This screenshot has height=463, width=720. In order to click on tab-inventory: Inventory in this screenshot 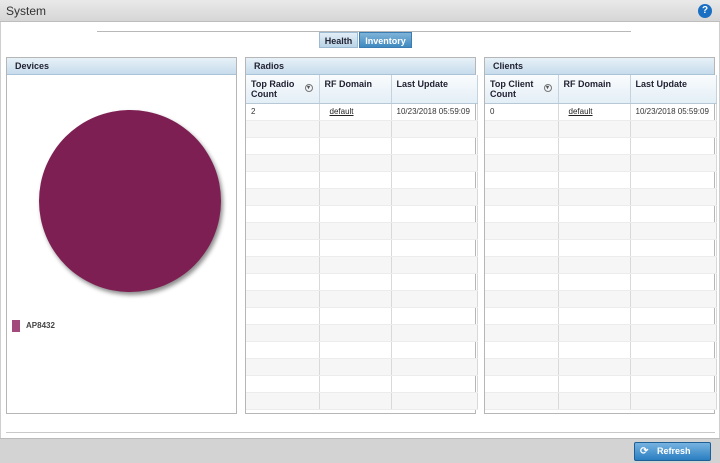, I will do `click(385, 40)`.